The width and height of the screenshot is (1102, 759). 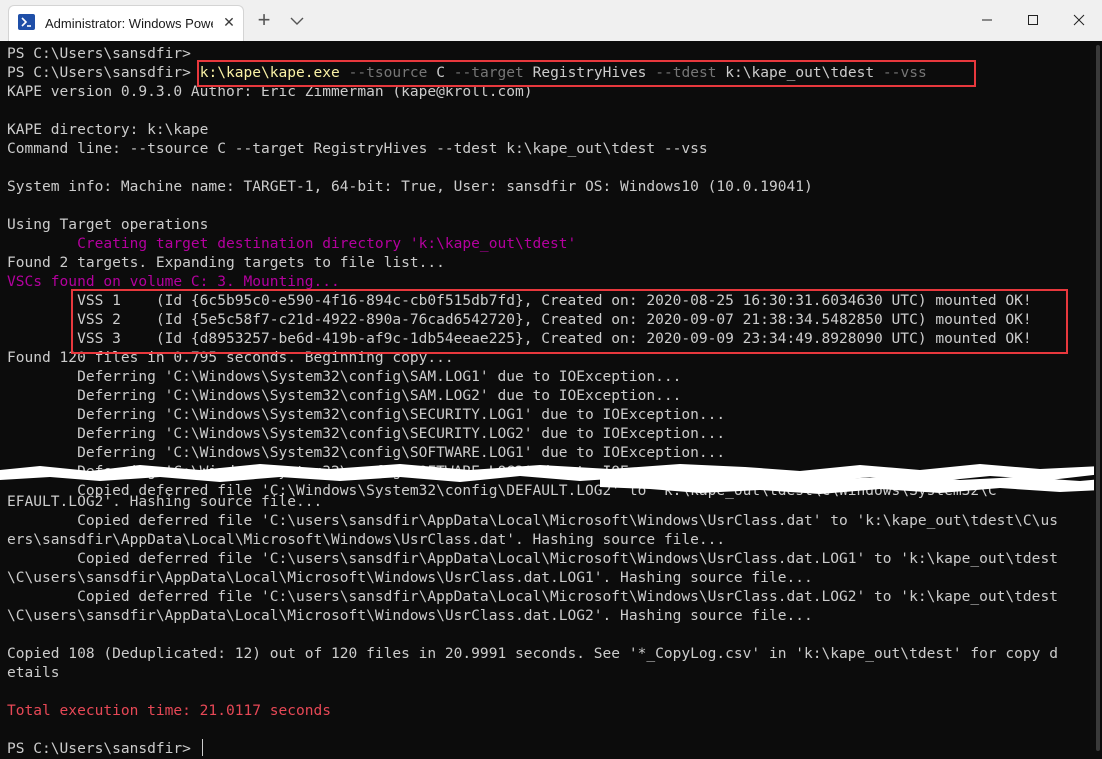 I want to click on tab-powershell: Administrator: Windows PowerS ✕, so click(x=126, y=23).